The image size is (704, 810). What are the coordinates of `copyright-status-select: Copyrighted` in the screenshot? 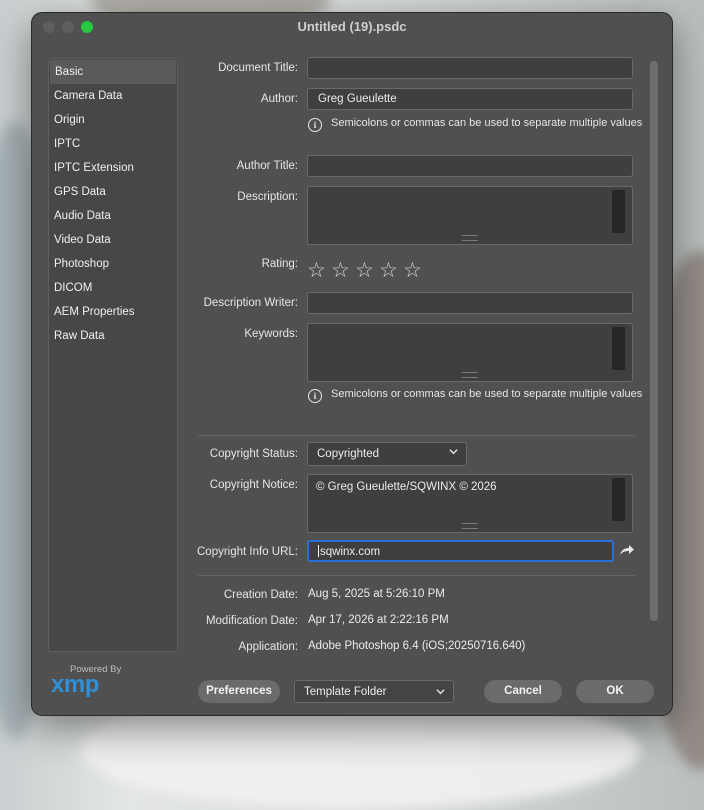 It's located at (387, 454).